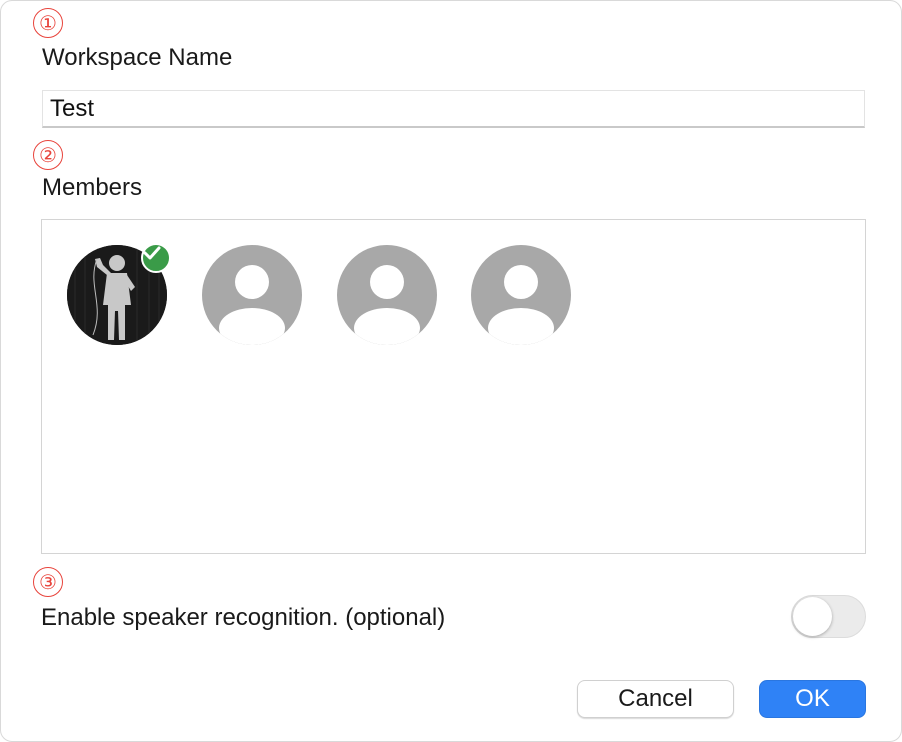  Describe the element at coordinates (137, 57) in the screenshot. I see `workspace-name-label: Workspace Name` at that location.